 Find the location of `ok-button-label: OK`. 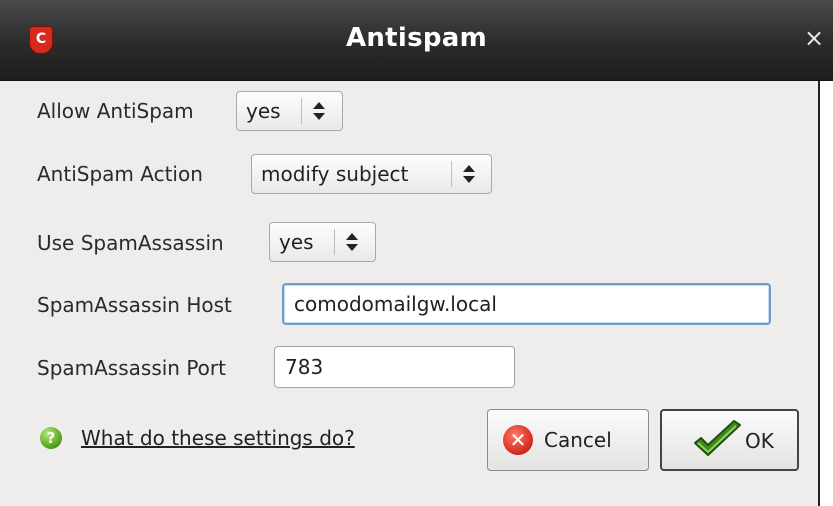

ok-button-label: OK is located at coordinates (759, 441).